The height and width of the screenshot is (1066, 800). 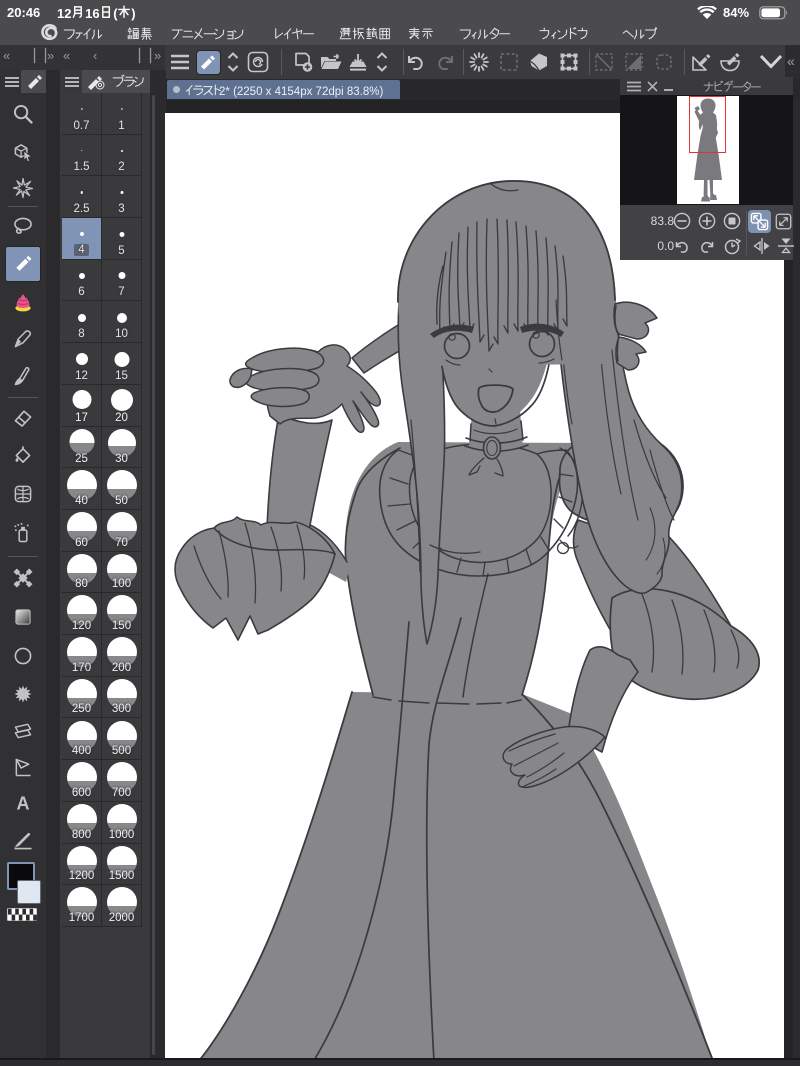 I want to click on svg-text: 2, so click(x=67, y=13).